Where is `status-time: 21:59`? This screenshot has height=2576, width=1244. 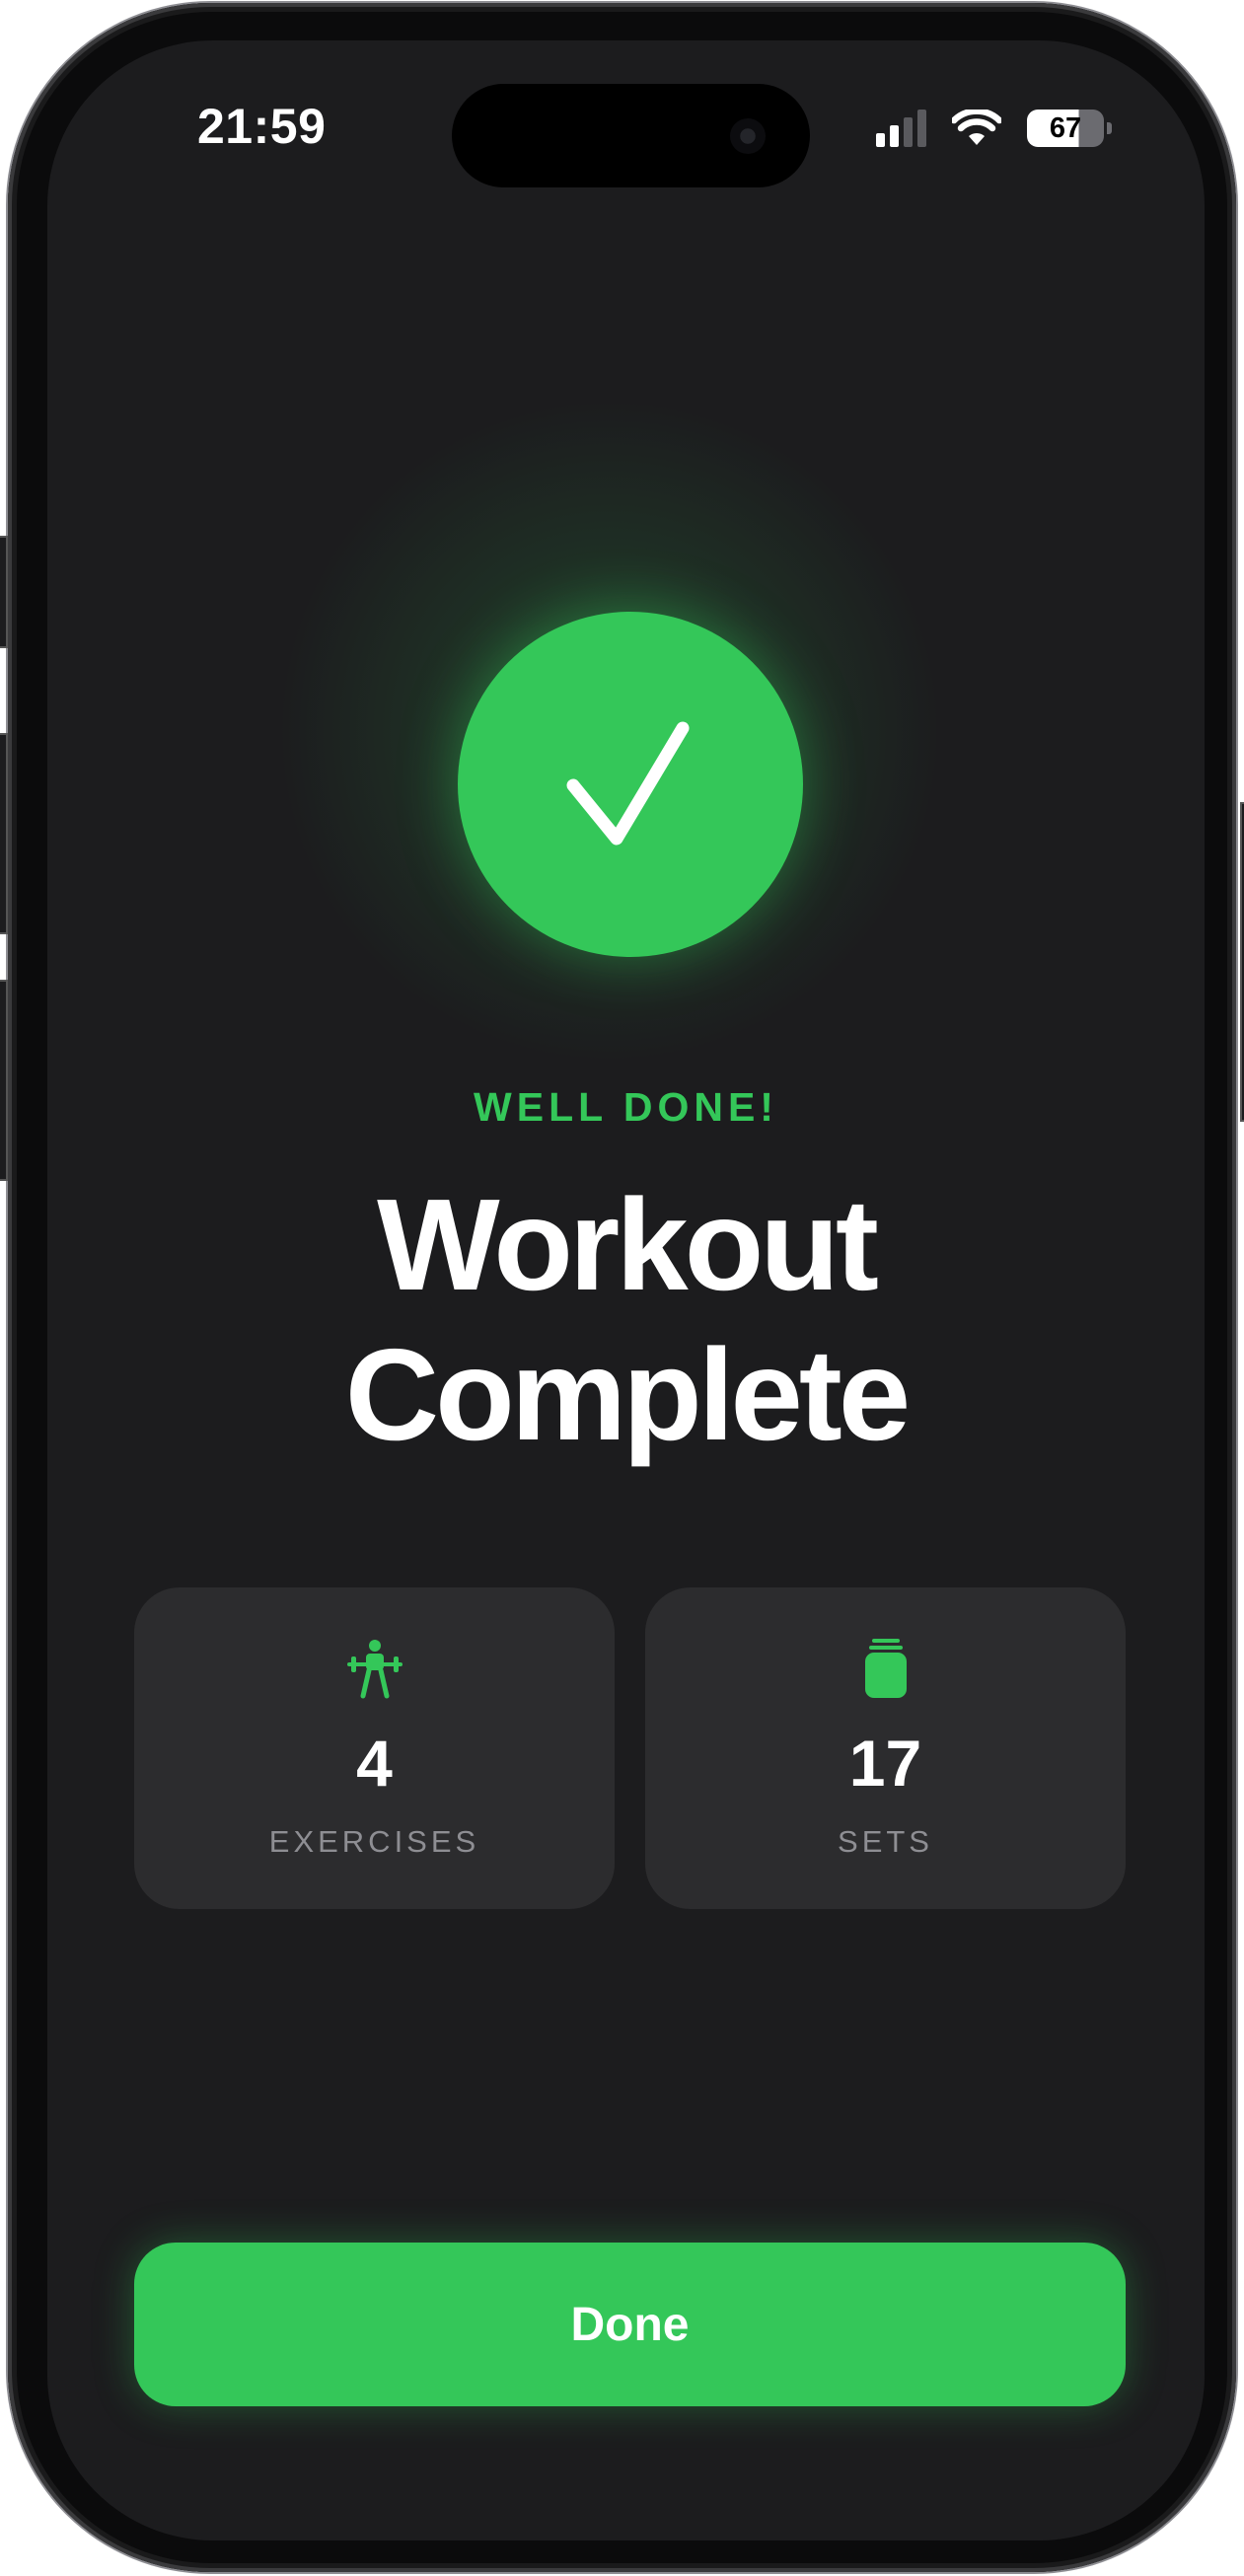 status-time: 21:59 is located at coordinates (262, 126).